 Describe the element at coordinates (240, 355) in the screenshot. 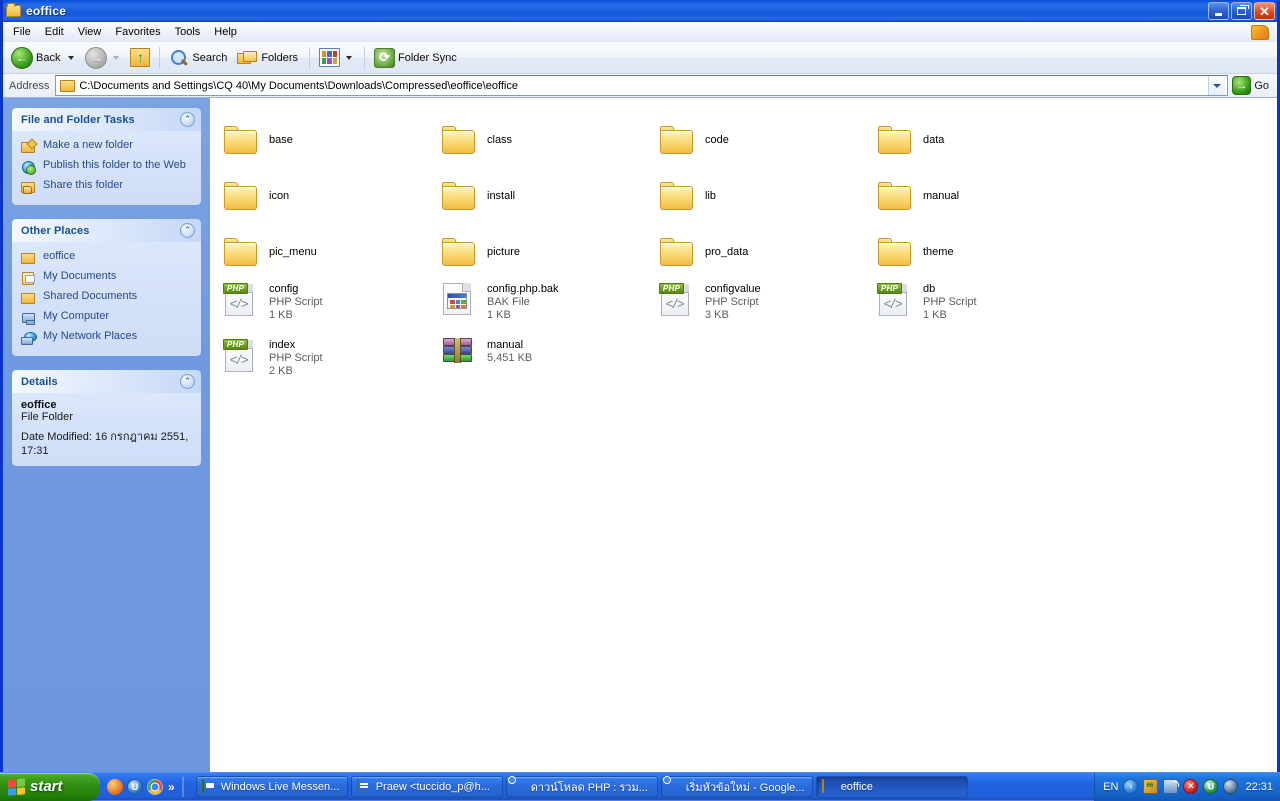

I see `php-script-icon: PHP </>` at that location.